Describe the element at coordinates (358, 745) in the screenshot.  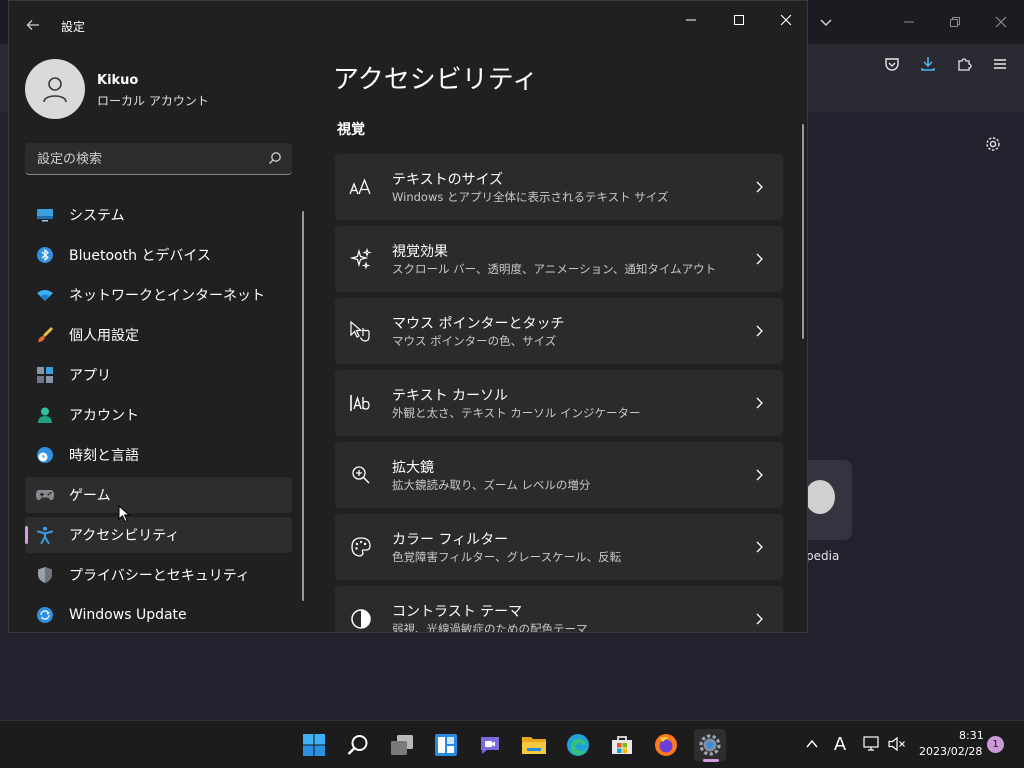
I see `taskbar-search-button` at that location.